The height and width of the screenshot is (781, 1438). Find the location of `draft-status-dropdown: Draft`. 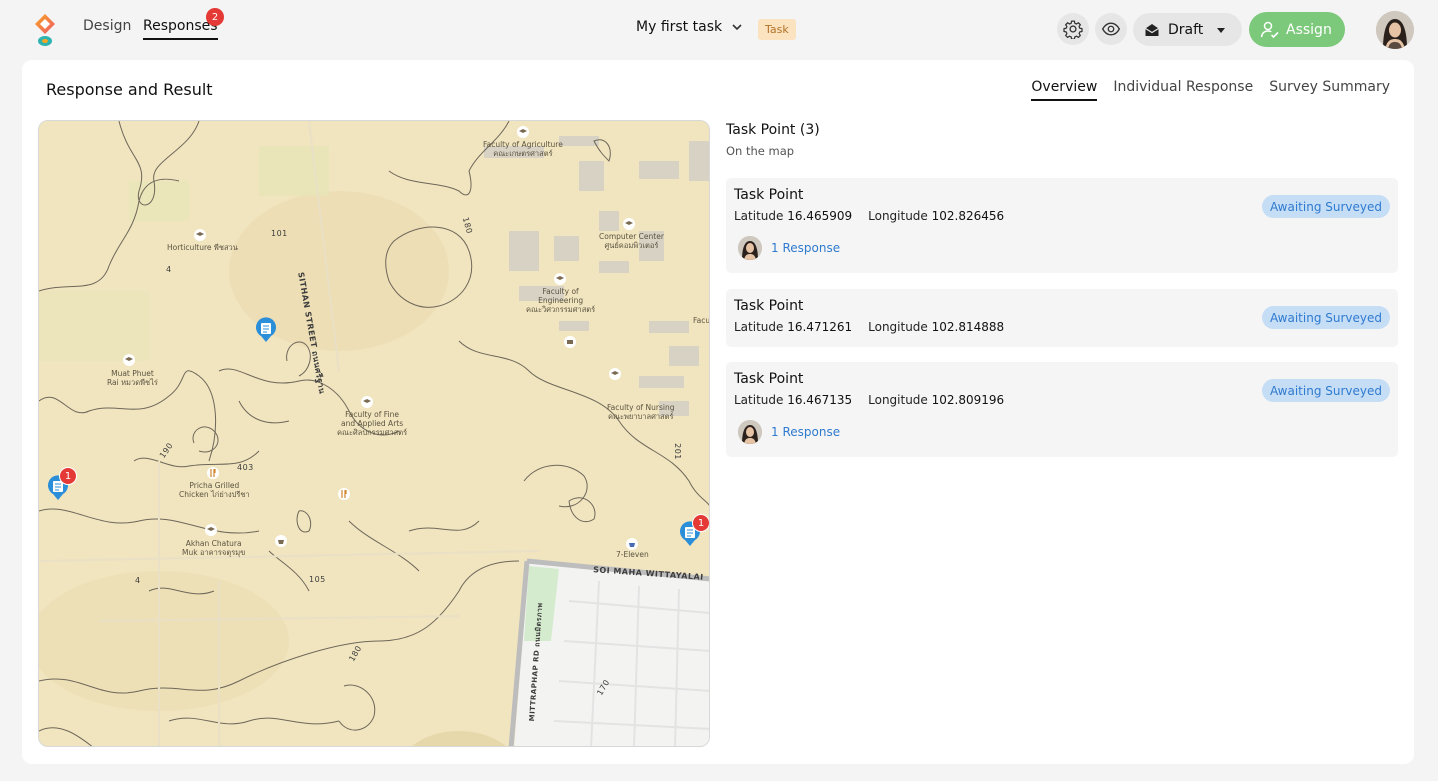

draft-status-dropdown: Draft is located at coordinates (1187, 29).